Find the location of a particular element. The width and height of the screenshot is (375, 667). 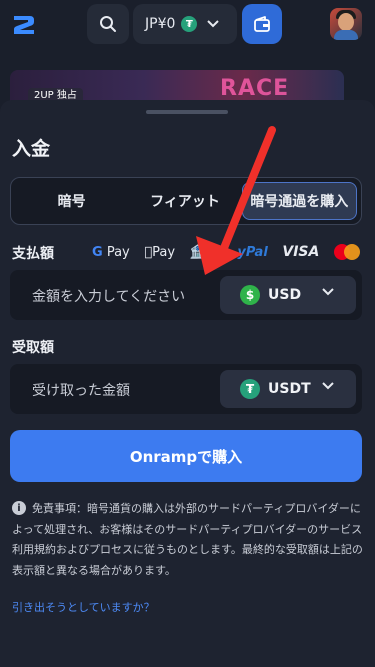

search-icon is located at coordinates (108, 24).